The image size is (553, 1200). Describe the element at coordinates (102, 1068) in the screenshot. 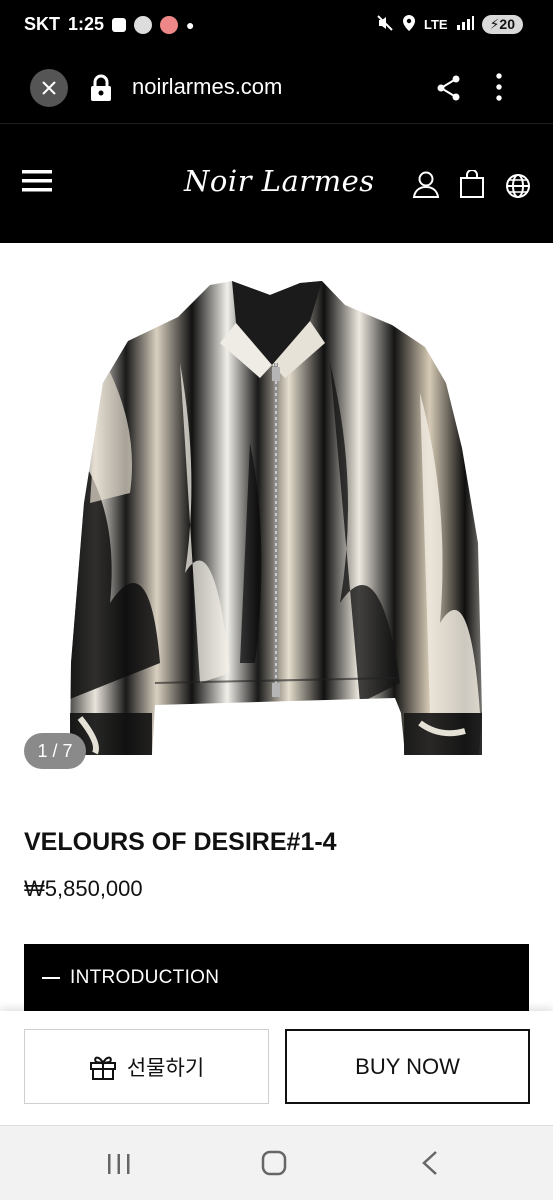

I see `gift-icon` at that location.